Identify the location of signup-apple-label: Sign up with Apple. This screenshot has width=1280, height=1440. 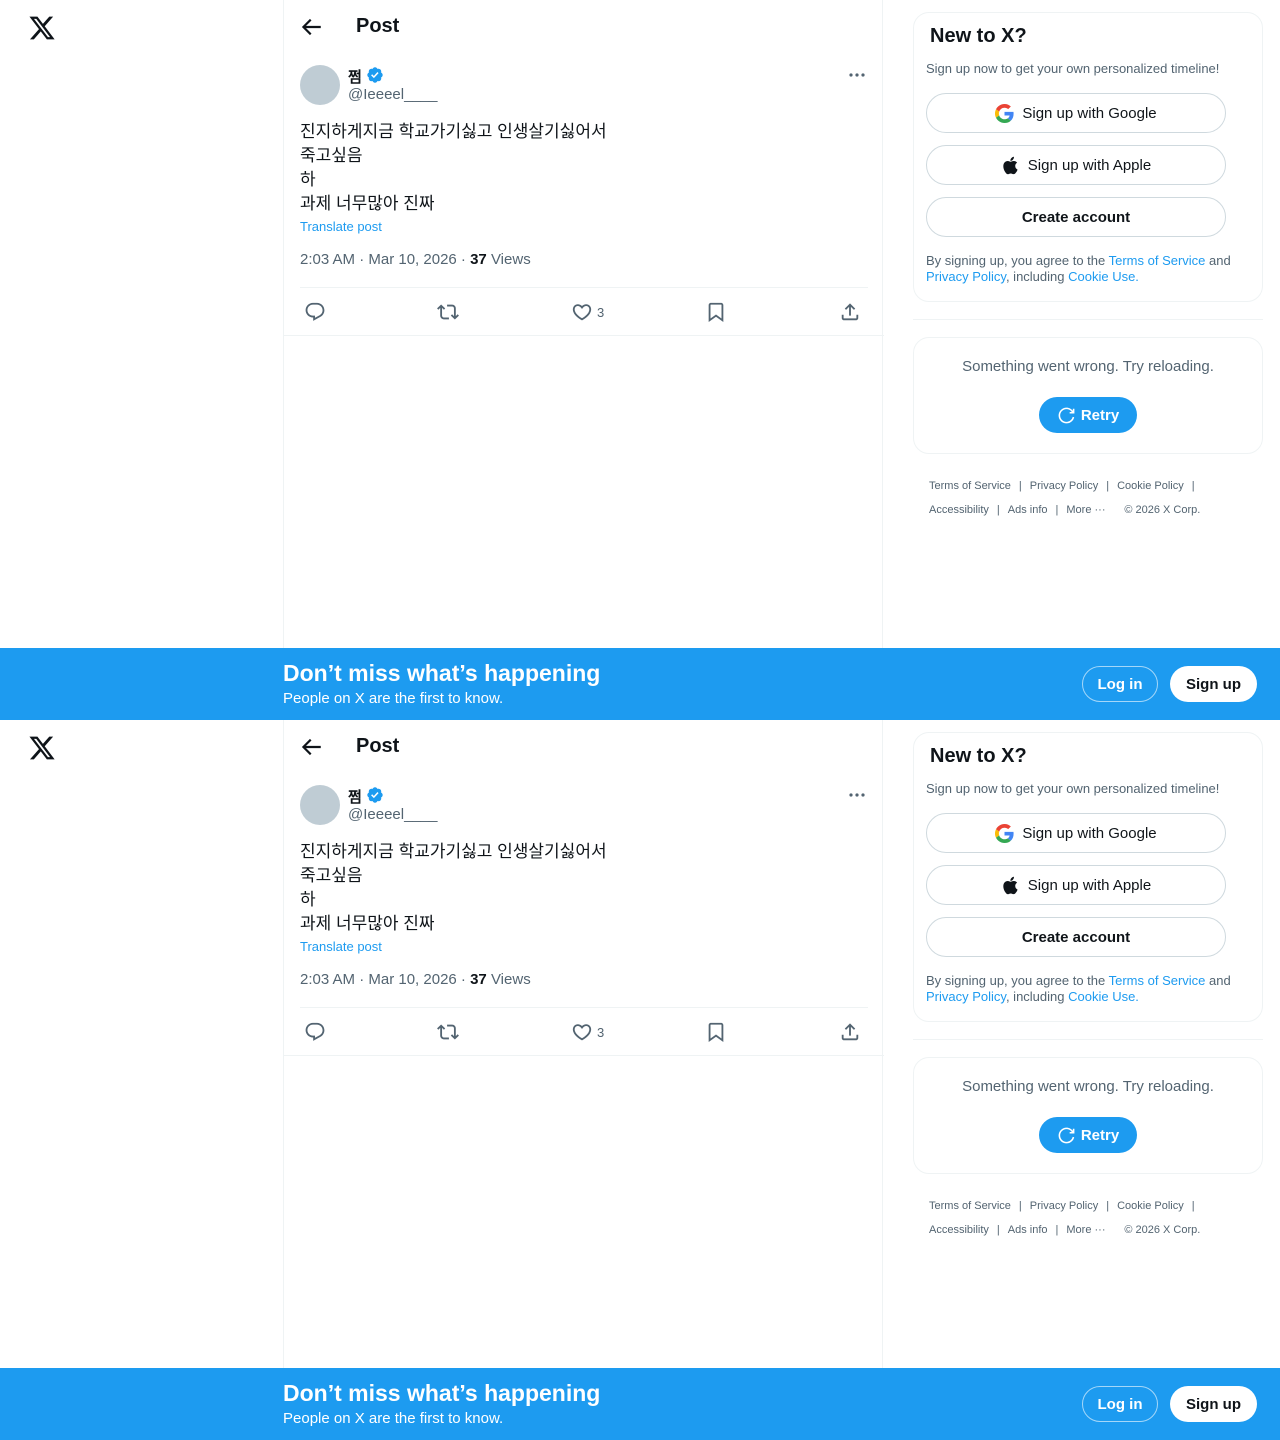
(1089, 165).